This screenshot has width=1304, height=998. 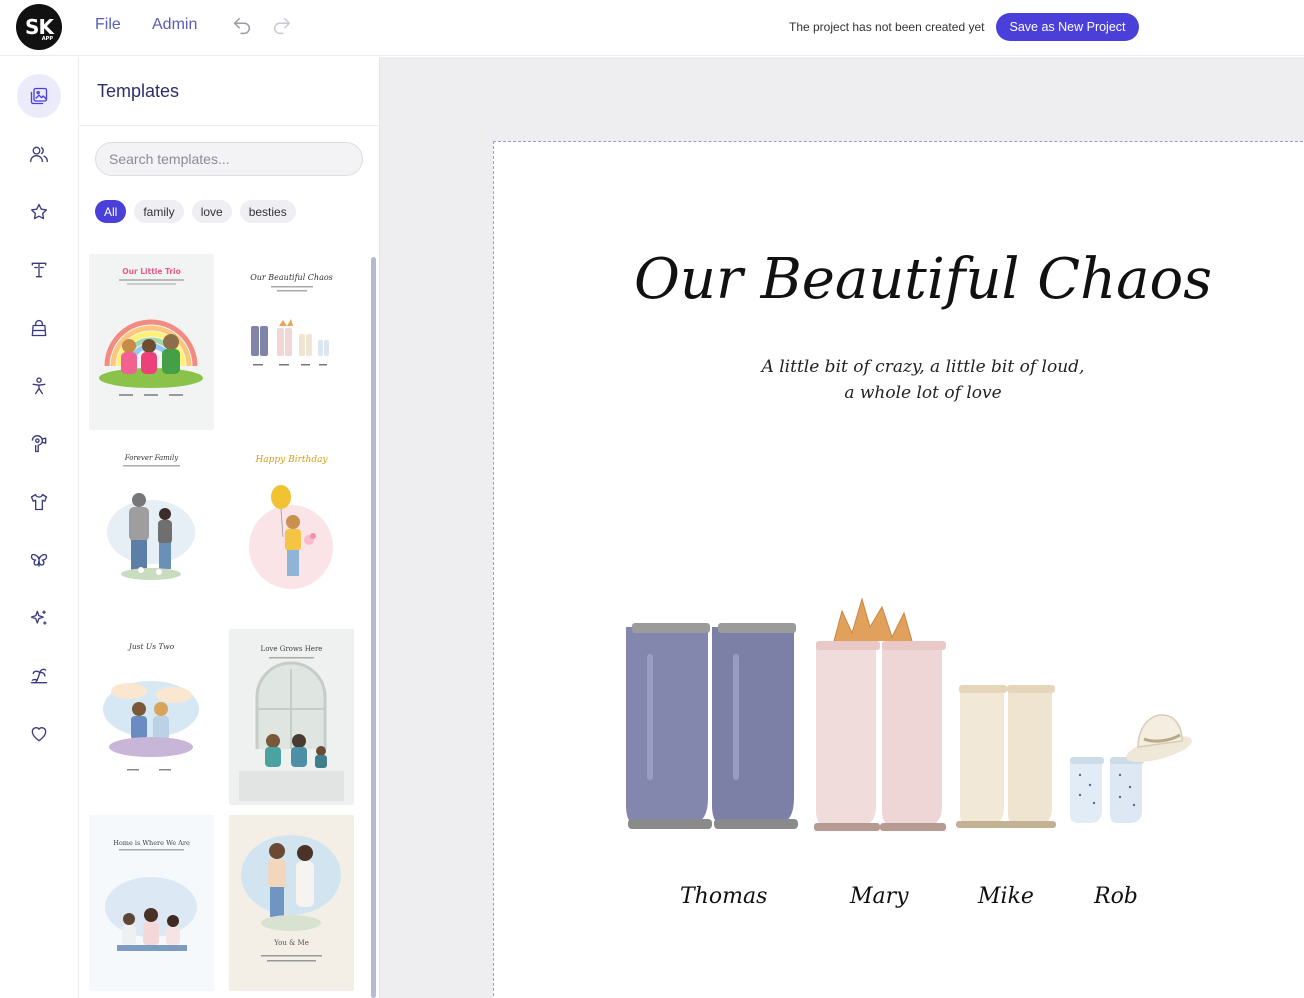 I want to click on template-preview: You & Me, so click(x=291, y=898).